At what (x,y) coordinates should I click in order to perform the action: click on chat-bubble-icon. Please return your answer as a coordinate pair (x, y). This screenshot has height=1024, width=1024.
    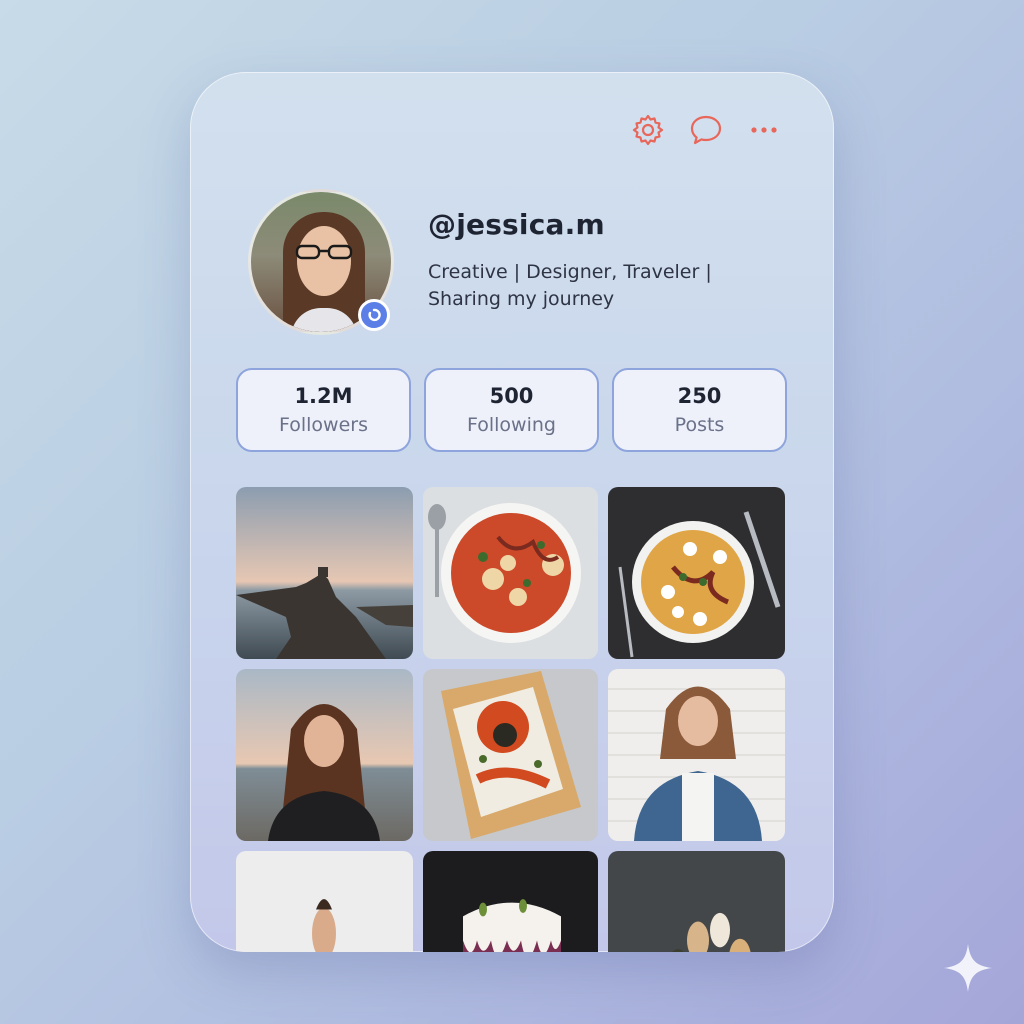
    Looking at the image, I should click on (706, 130).